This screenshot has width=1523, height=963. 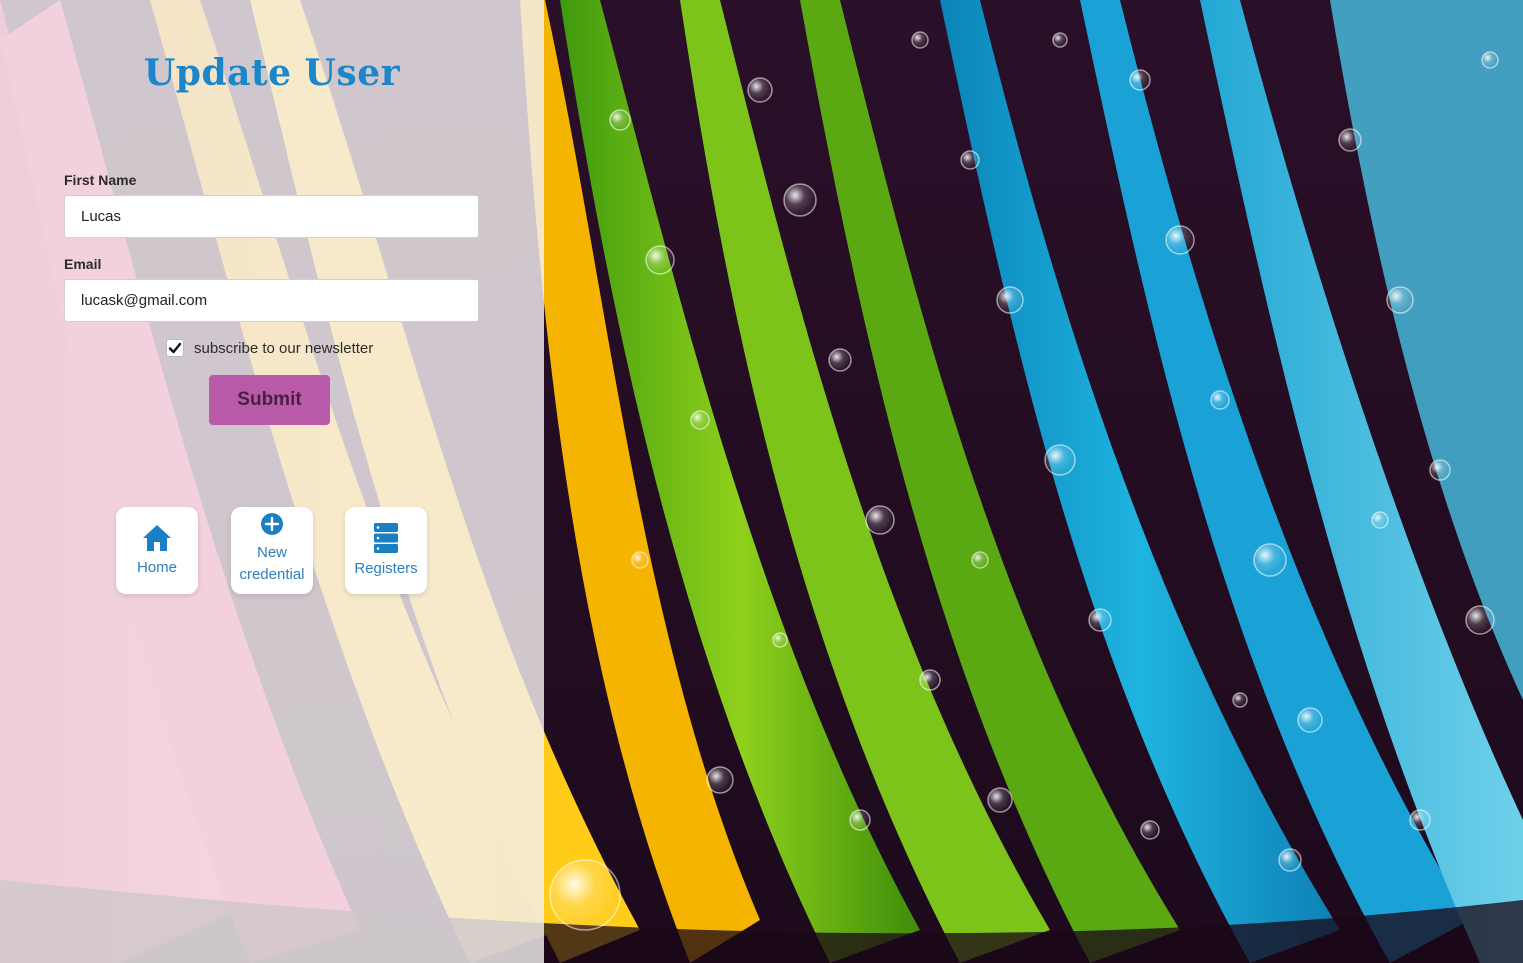 I want to click on newsletter-label: subscribe to our newsletter, so click(x=284, y=348).